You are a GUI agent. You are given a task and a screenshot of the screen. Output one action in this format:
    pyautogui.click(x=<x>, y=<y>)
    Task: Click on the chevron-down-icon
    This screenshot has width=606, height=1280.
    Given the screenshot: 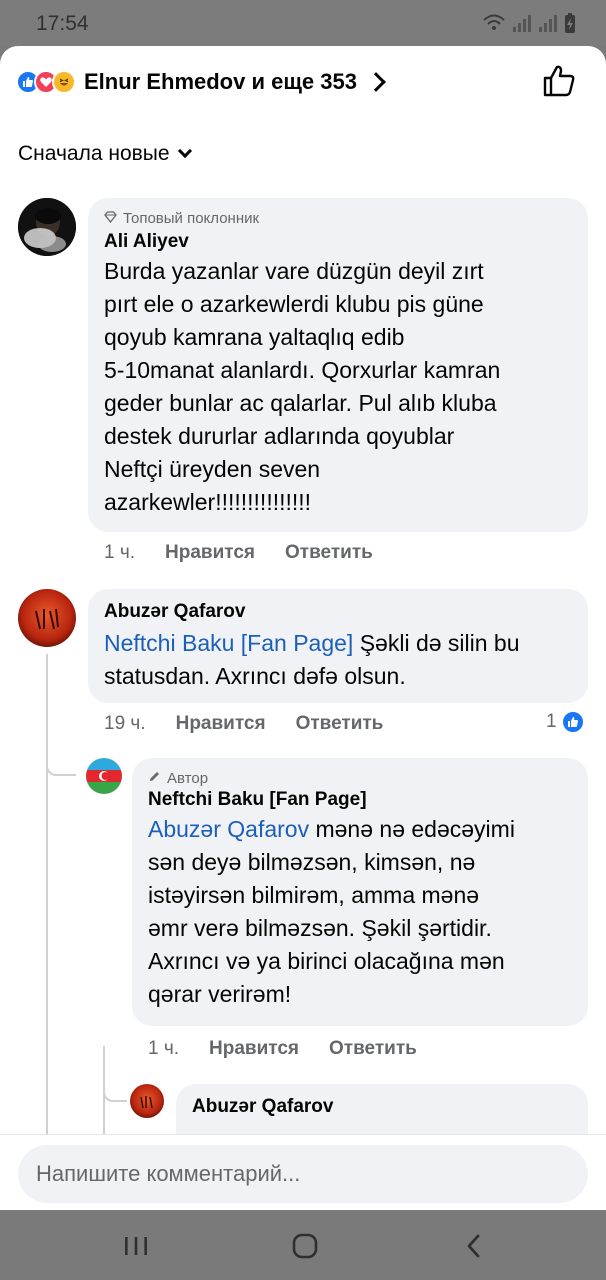 What is the action you would take?
    pyautogui.click(x=184, y=151)
    